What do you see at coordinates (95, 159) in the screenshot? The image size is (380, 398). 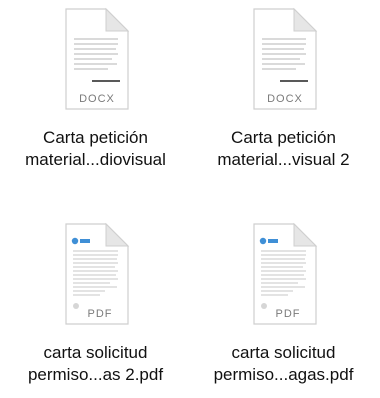 I see `file-name-line-2: material...diovisual` at bounding box center [95, 159].